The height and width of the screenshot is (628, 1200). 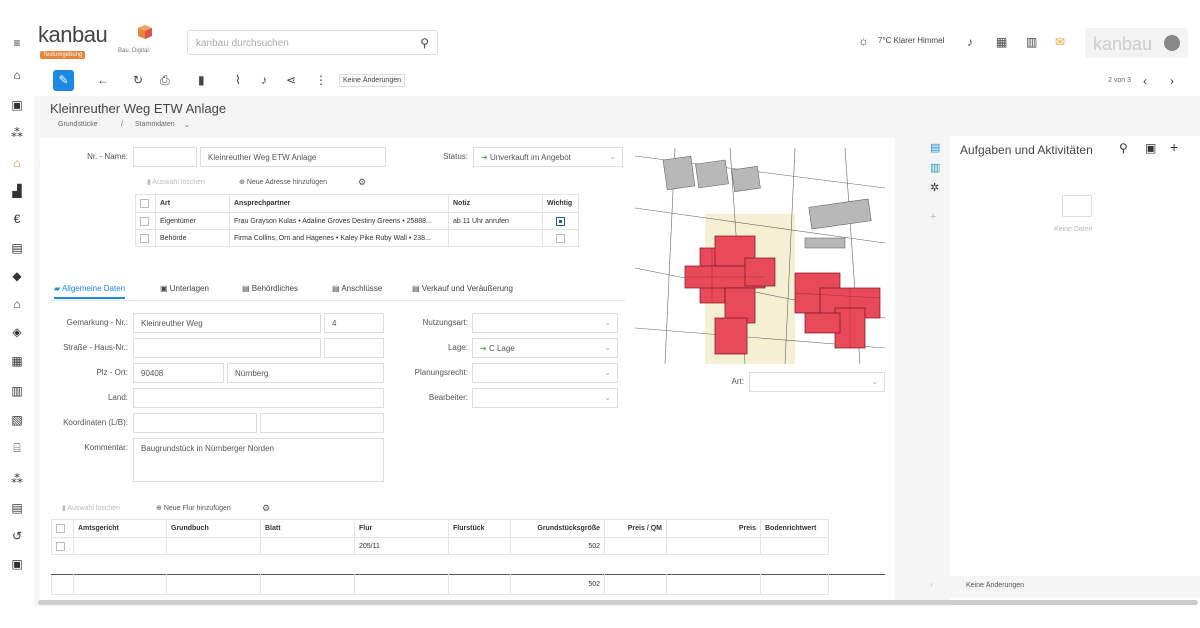 What do you see at coordinates (91, 508) in the screenshot?
I see `delete-flur-button: ▮ Auswahl löschen` at bounding box center [91, 508].